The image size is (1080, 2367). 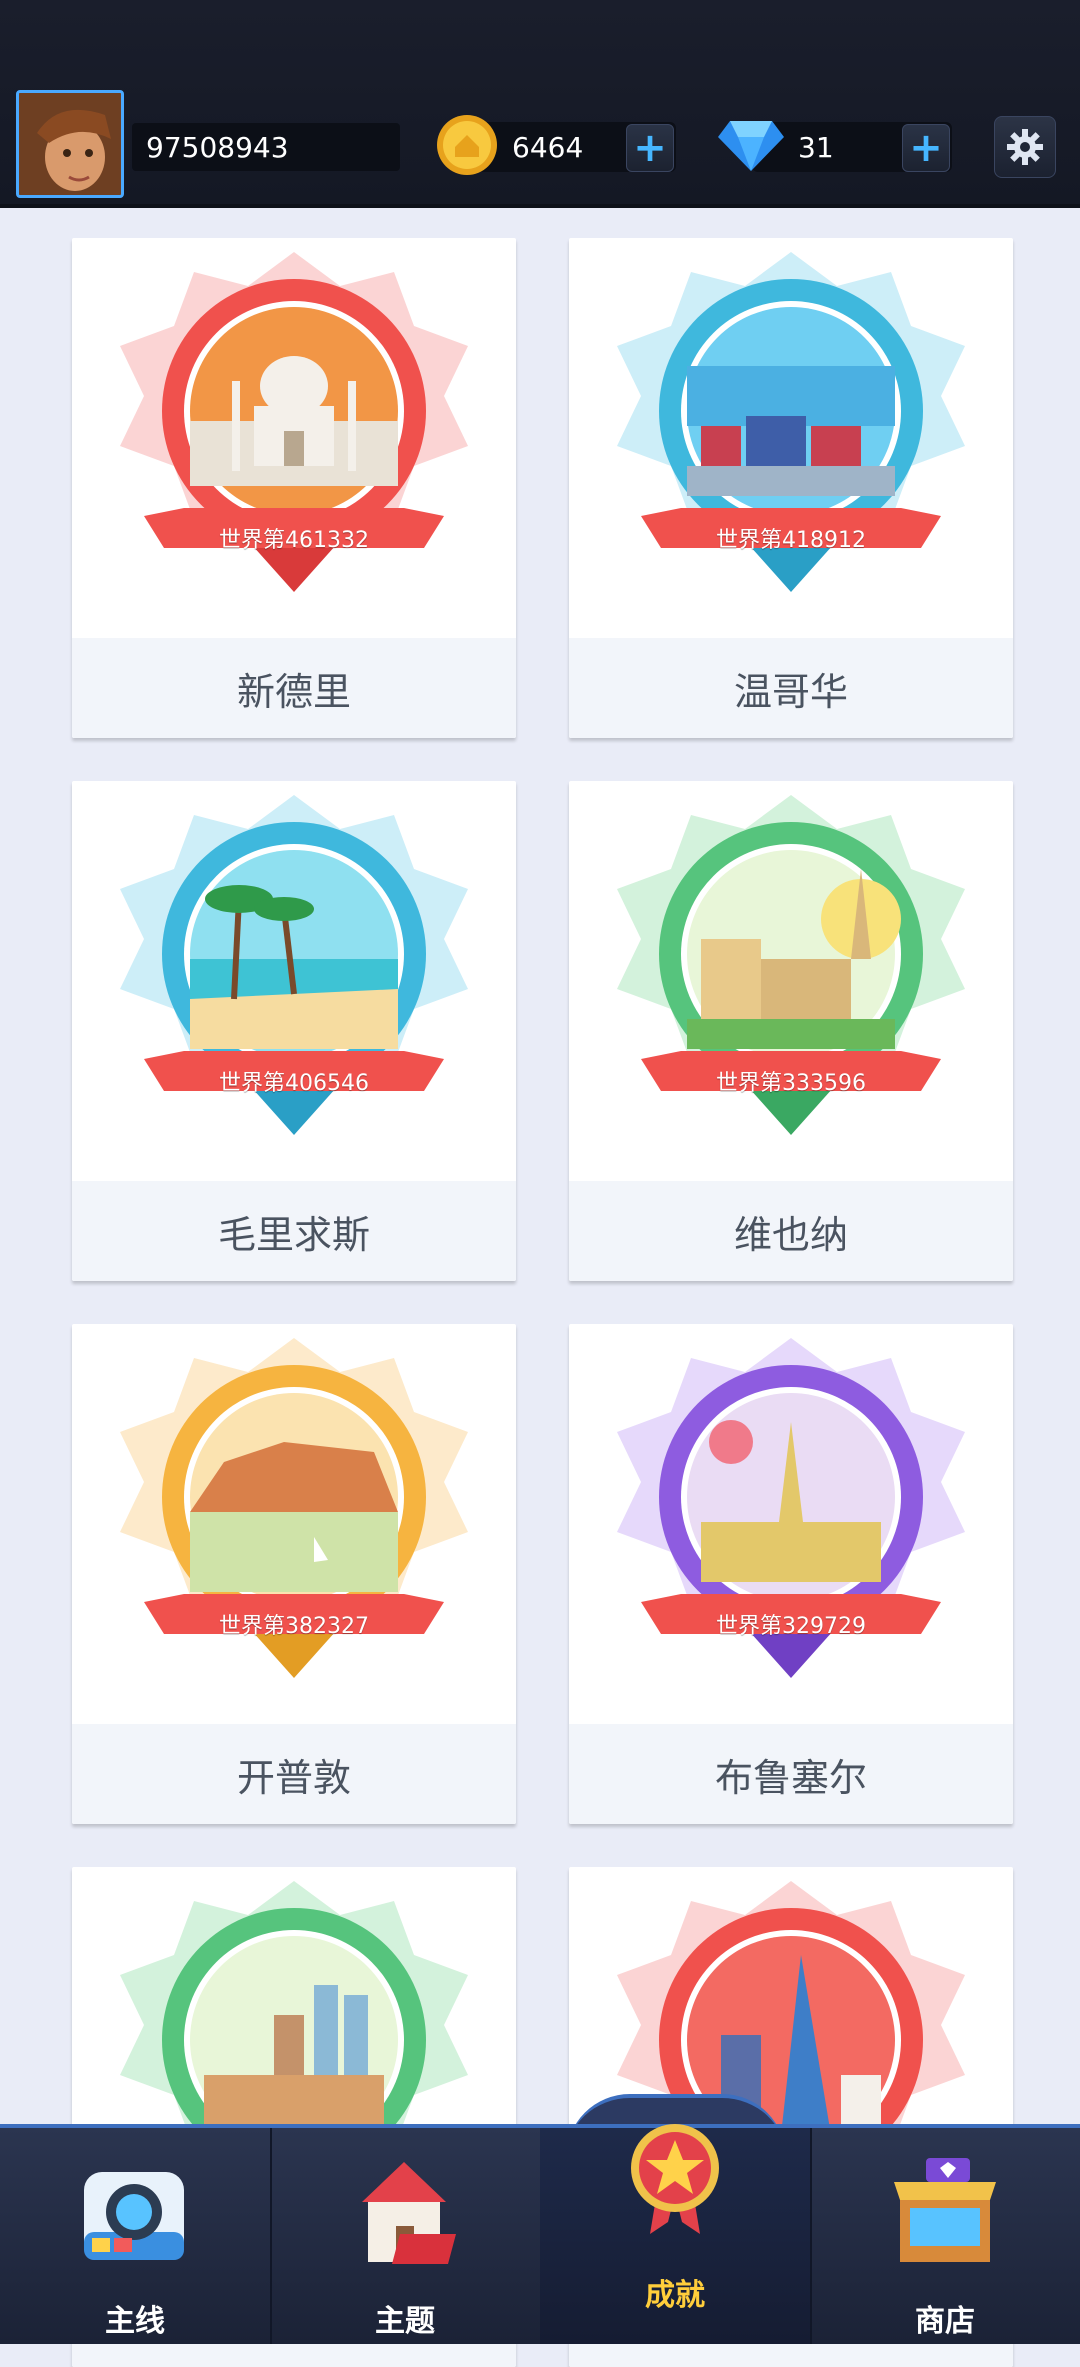 I want to click on tab-main-label: 主线, so click(x=135, y=2321).